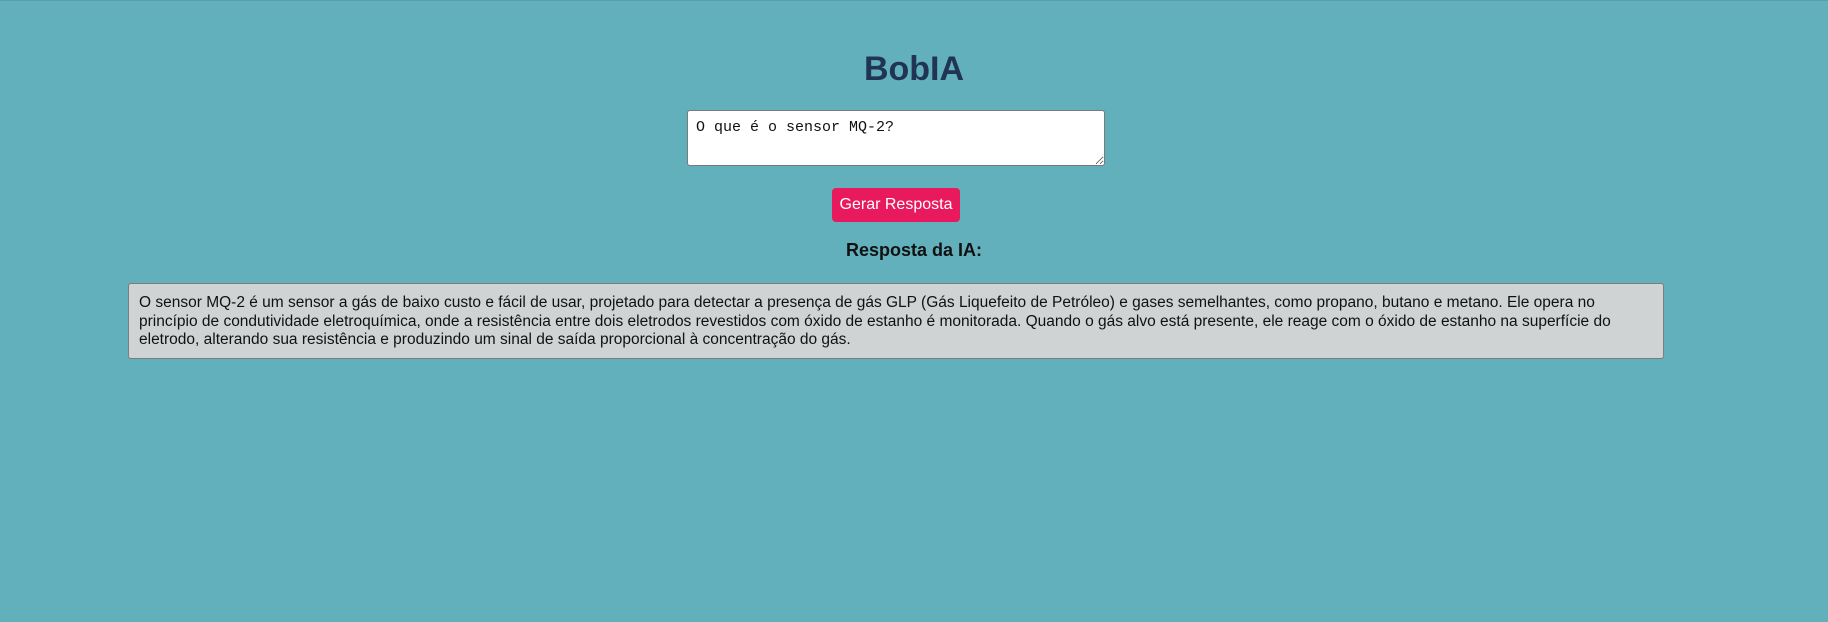 Image resolution: width=1828 pixels, height=622 pixels. I want to click on generate-response-button: Gerar Resposta, so click(896, 205).